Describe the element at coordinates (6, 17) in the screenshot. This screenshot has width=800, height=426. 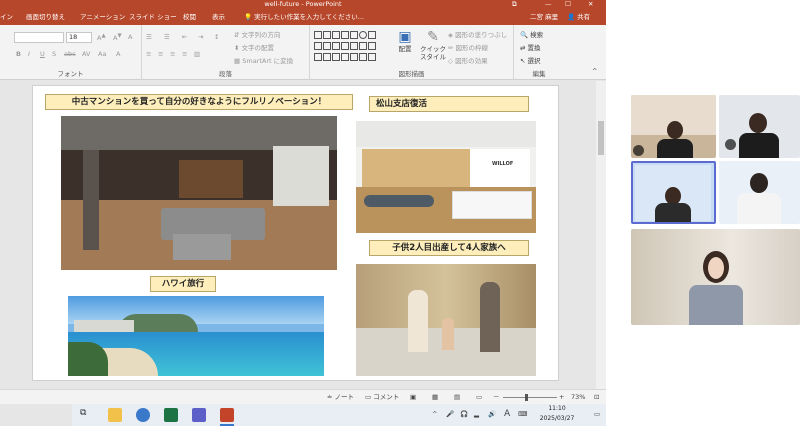
I see `tab-design: イン` at that location.